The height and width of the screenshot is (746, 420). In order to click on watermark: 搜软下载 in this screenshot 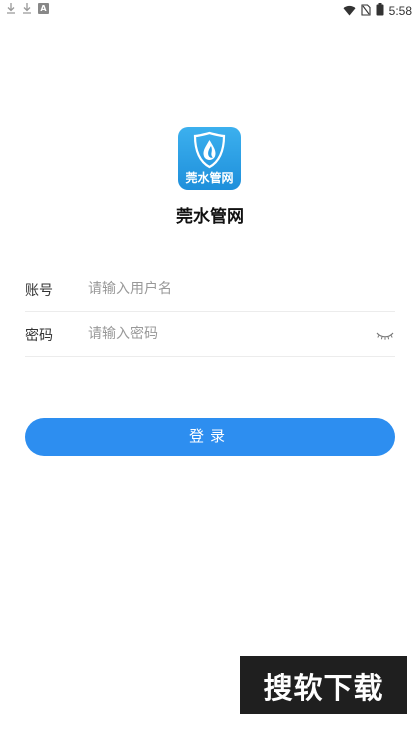, I will do `click(323, 685)`.